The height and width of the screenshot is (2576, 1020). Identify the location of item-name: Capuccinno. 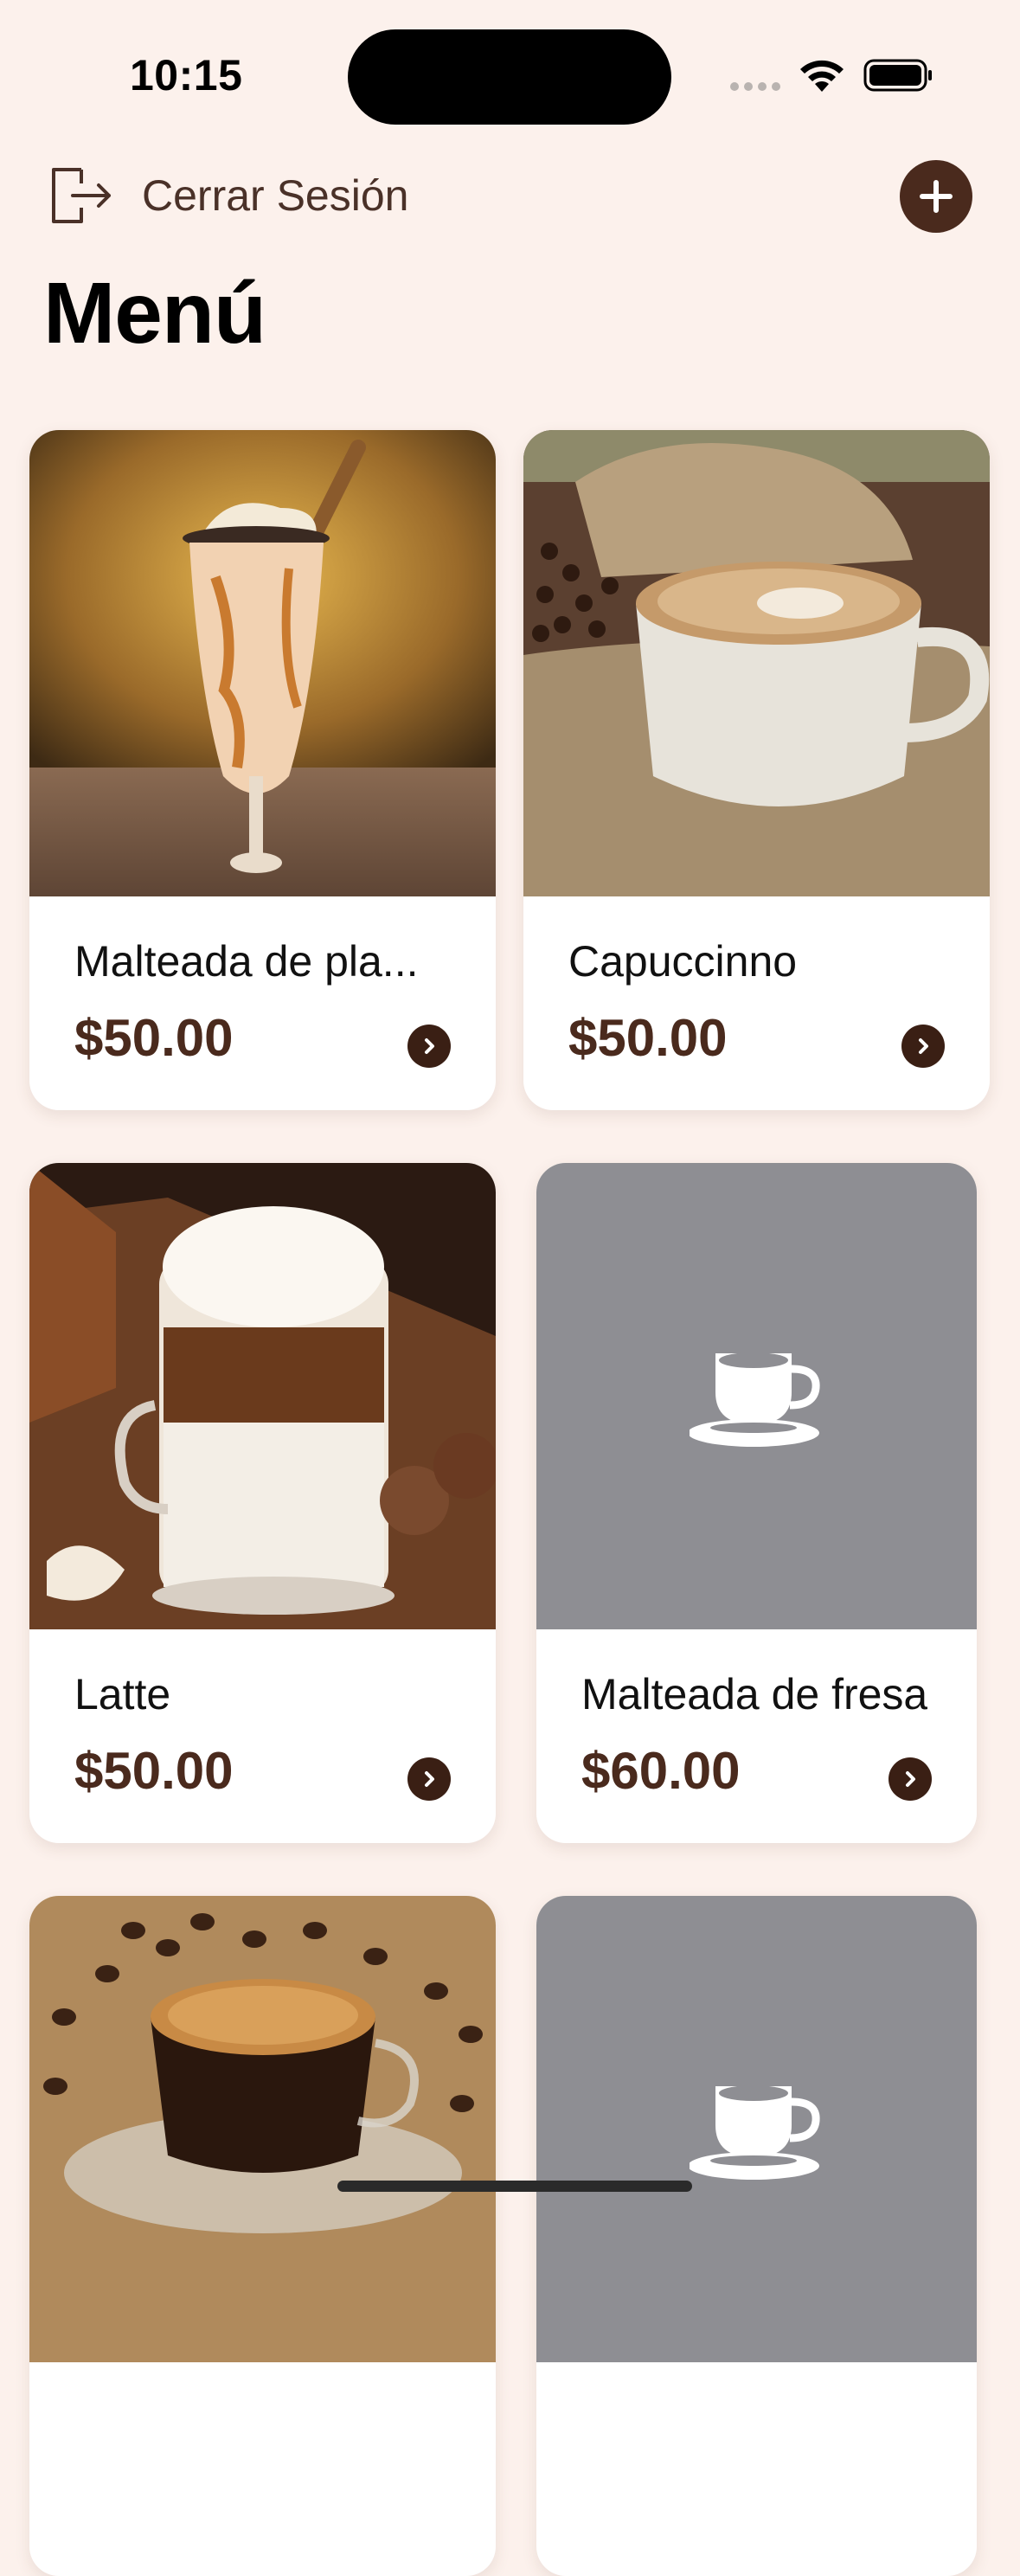
(683, 962).